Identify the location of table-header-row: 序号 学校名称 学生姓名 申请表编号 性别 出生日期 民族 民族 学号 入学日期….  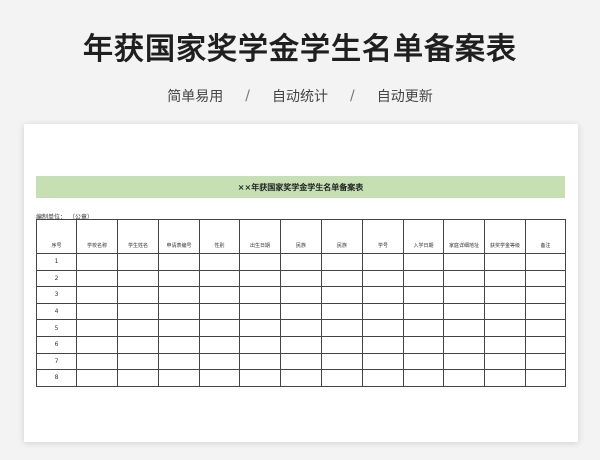
(301, 236).